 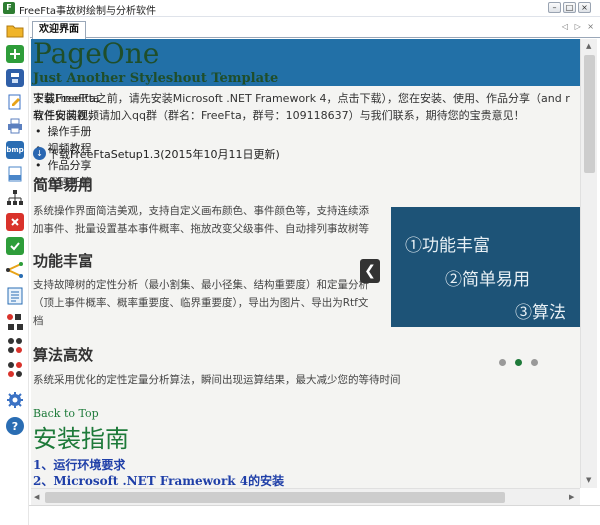 What do you see at coordinates (569, 7) in the screenshot?
I see `maximize-button: □` at bounding box center [569, 7].